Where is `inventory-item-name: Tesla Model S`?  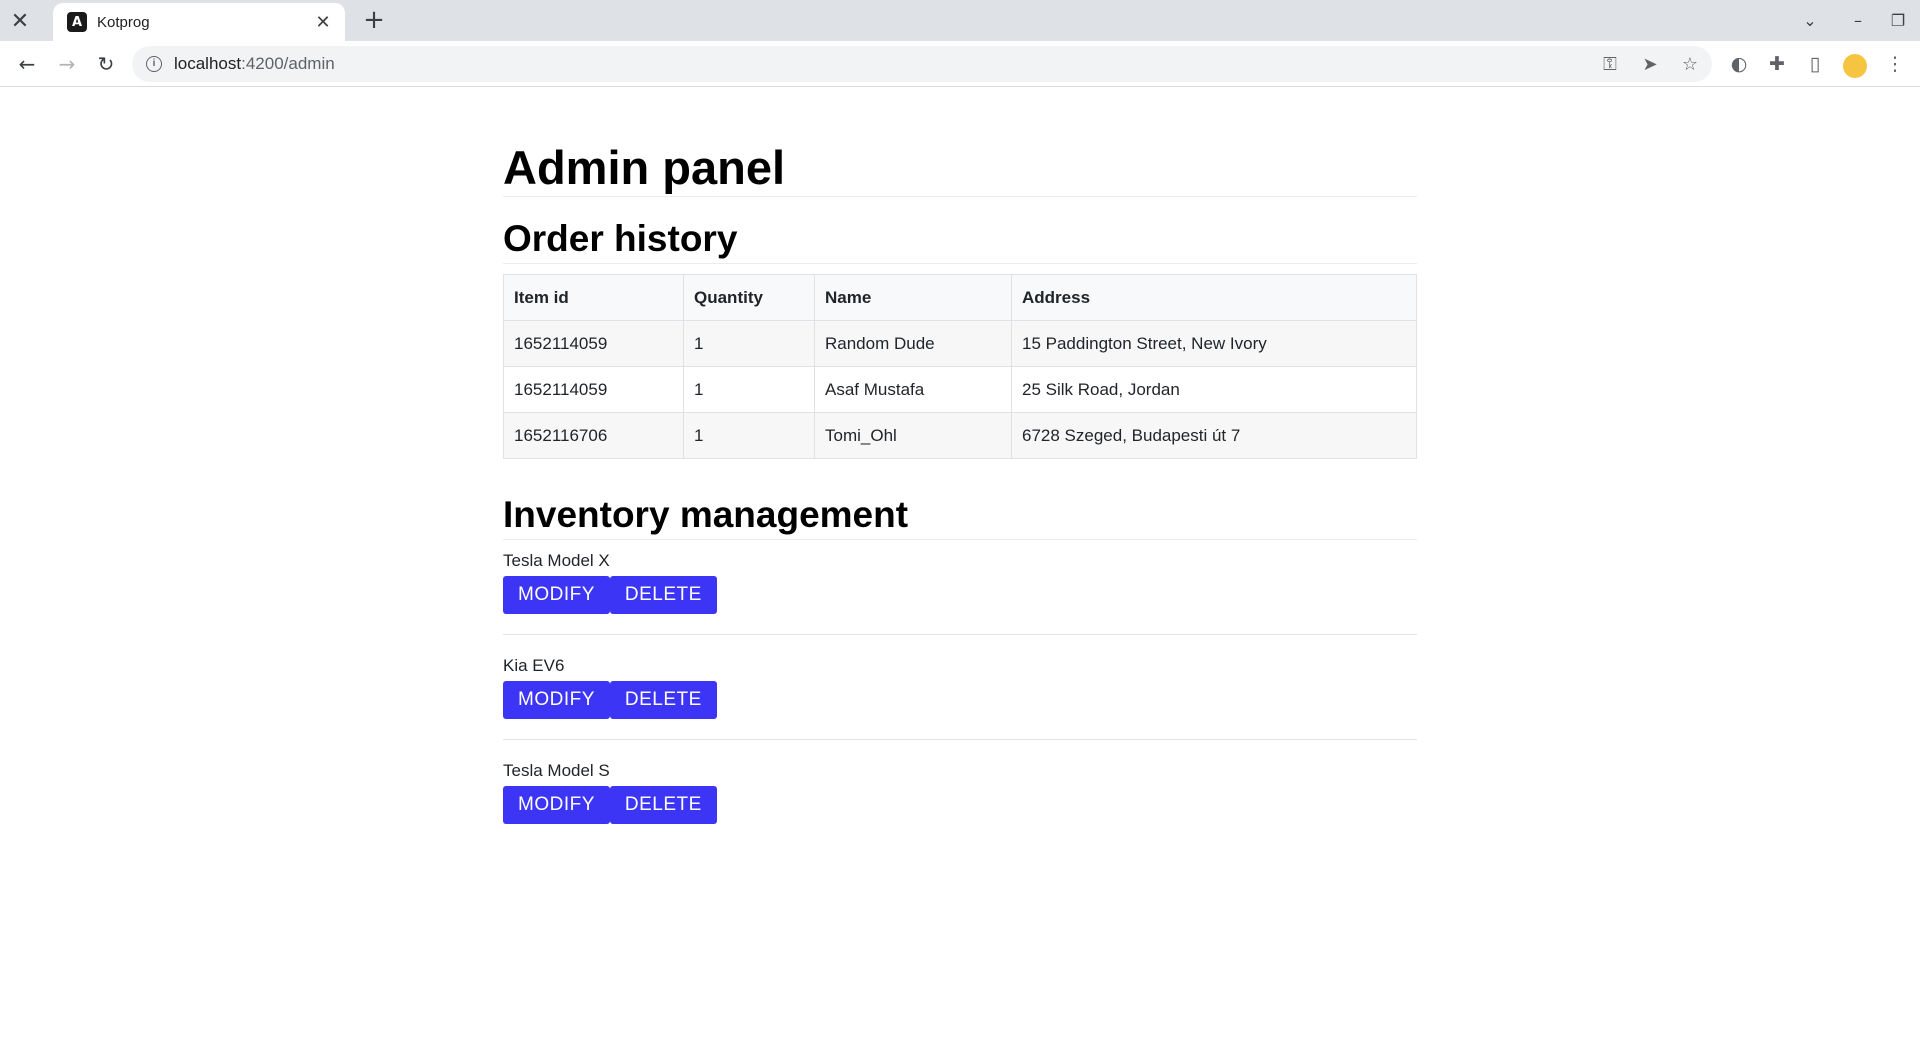 inventory-item-name: Tesla Model S is located at coordinates (556, 770).